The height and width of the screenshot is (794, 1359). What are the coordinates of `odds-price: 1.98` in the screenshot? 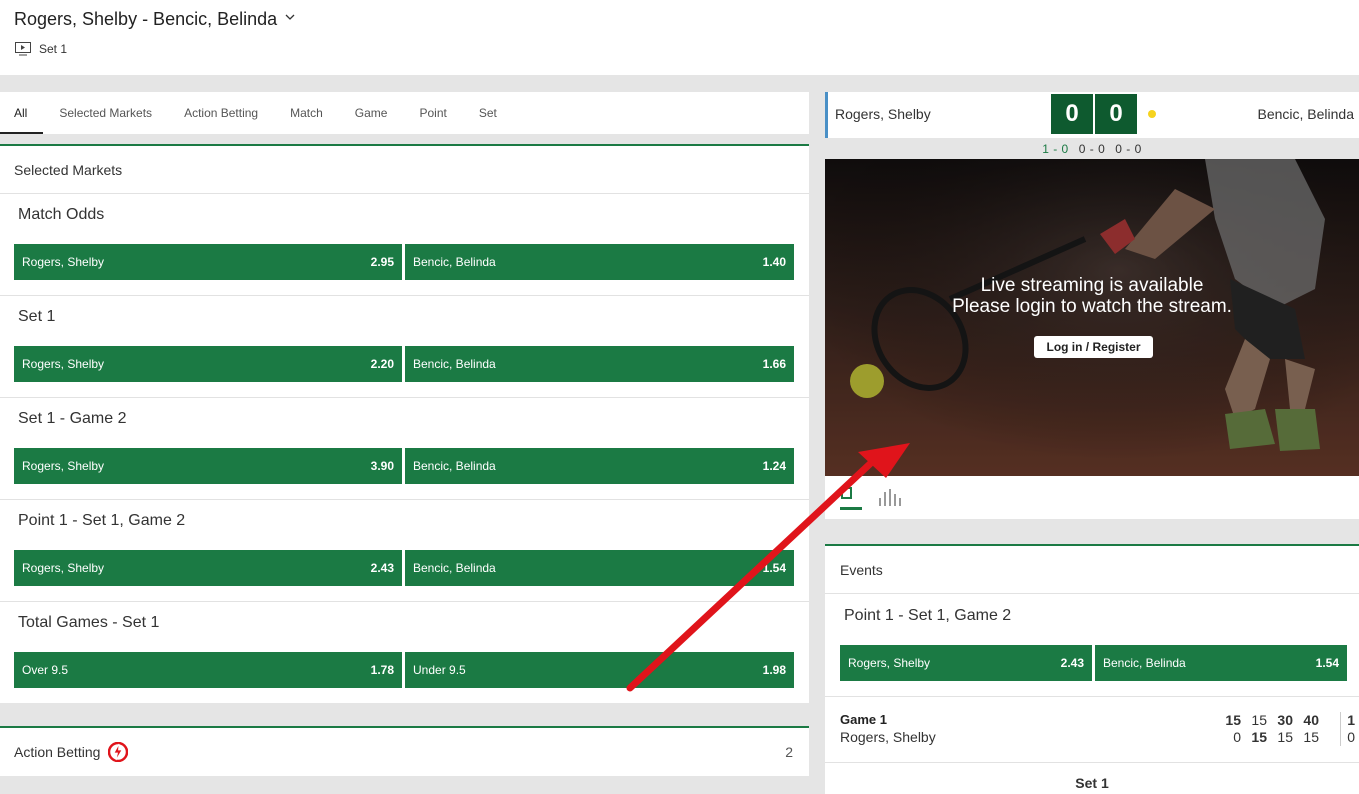 It's located at (774, 670).